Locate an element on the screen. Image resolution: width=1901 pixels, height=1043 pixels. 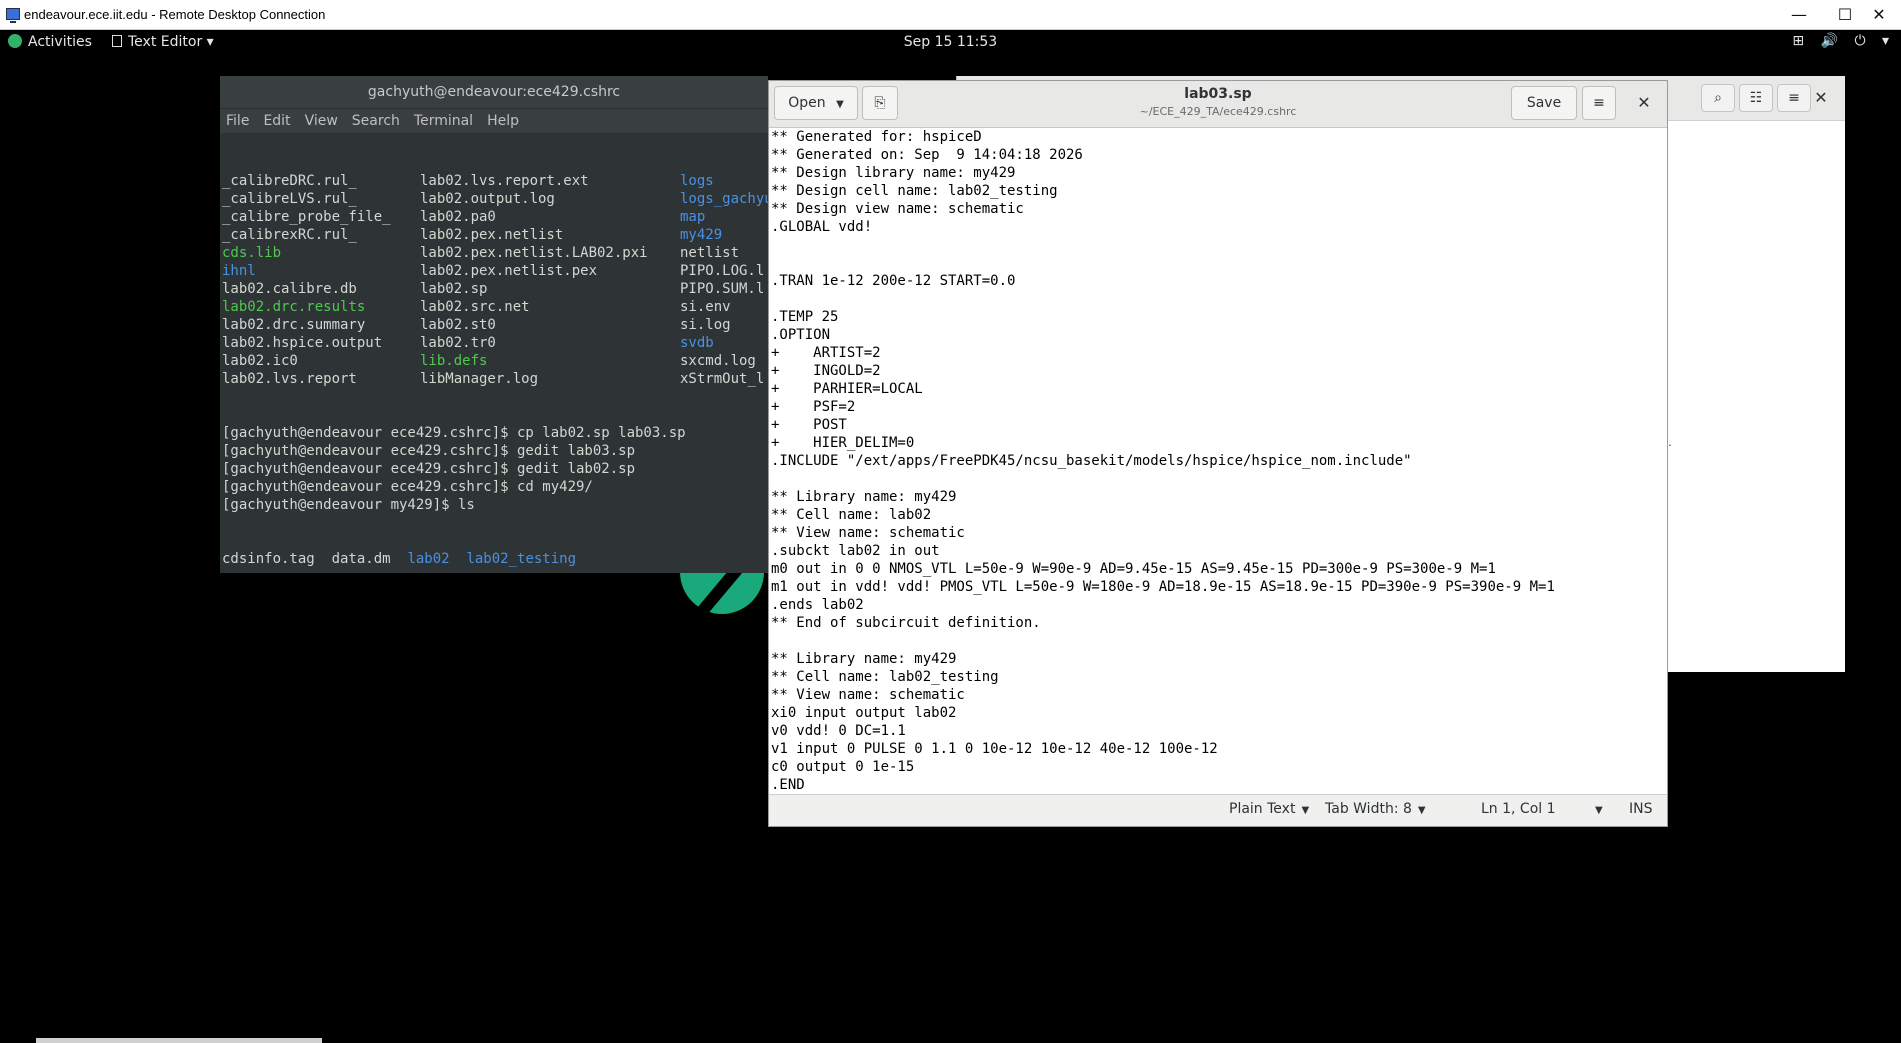
ls-entry: lab02.tr0 is located at coordinates (458, 343).